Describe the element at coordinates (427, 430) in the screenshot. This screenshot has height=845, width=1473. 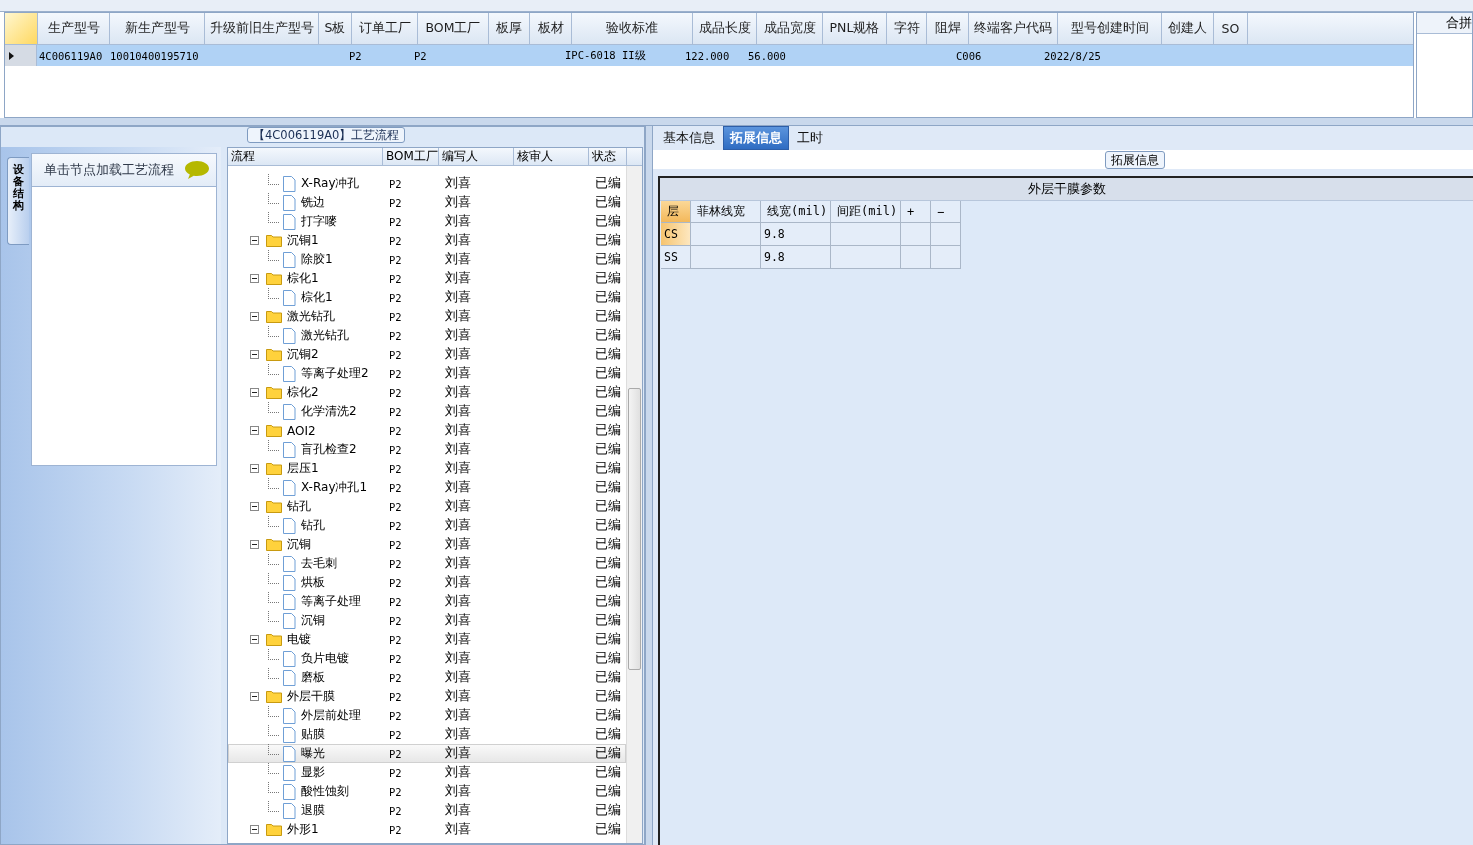
I see `tree-row: AOI2 P2 刘喜 已编` at that location.